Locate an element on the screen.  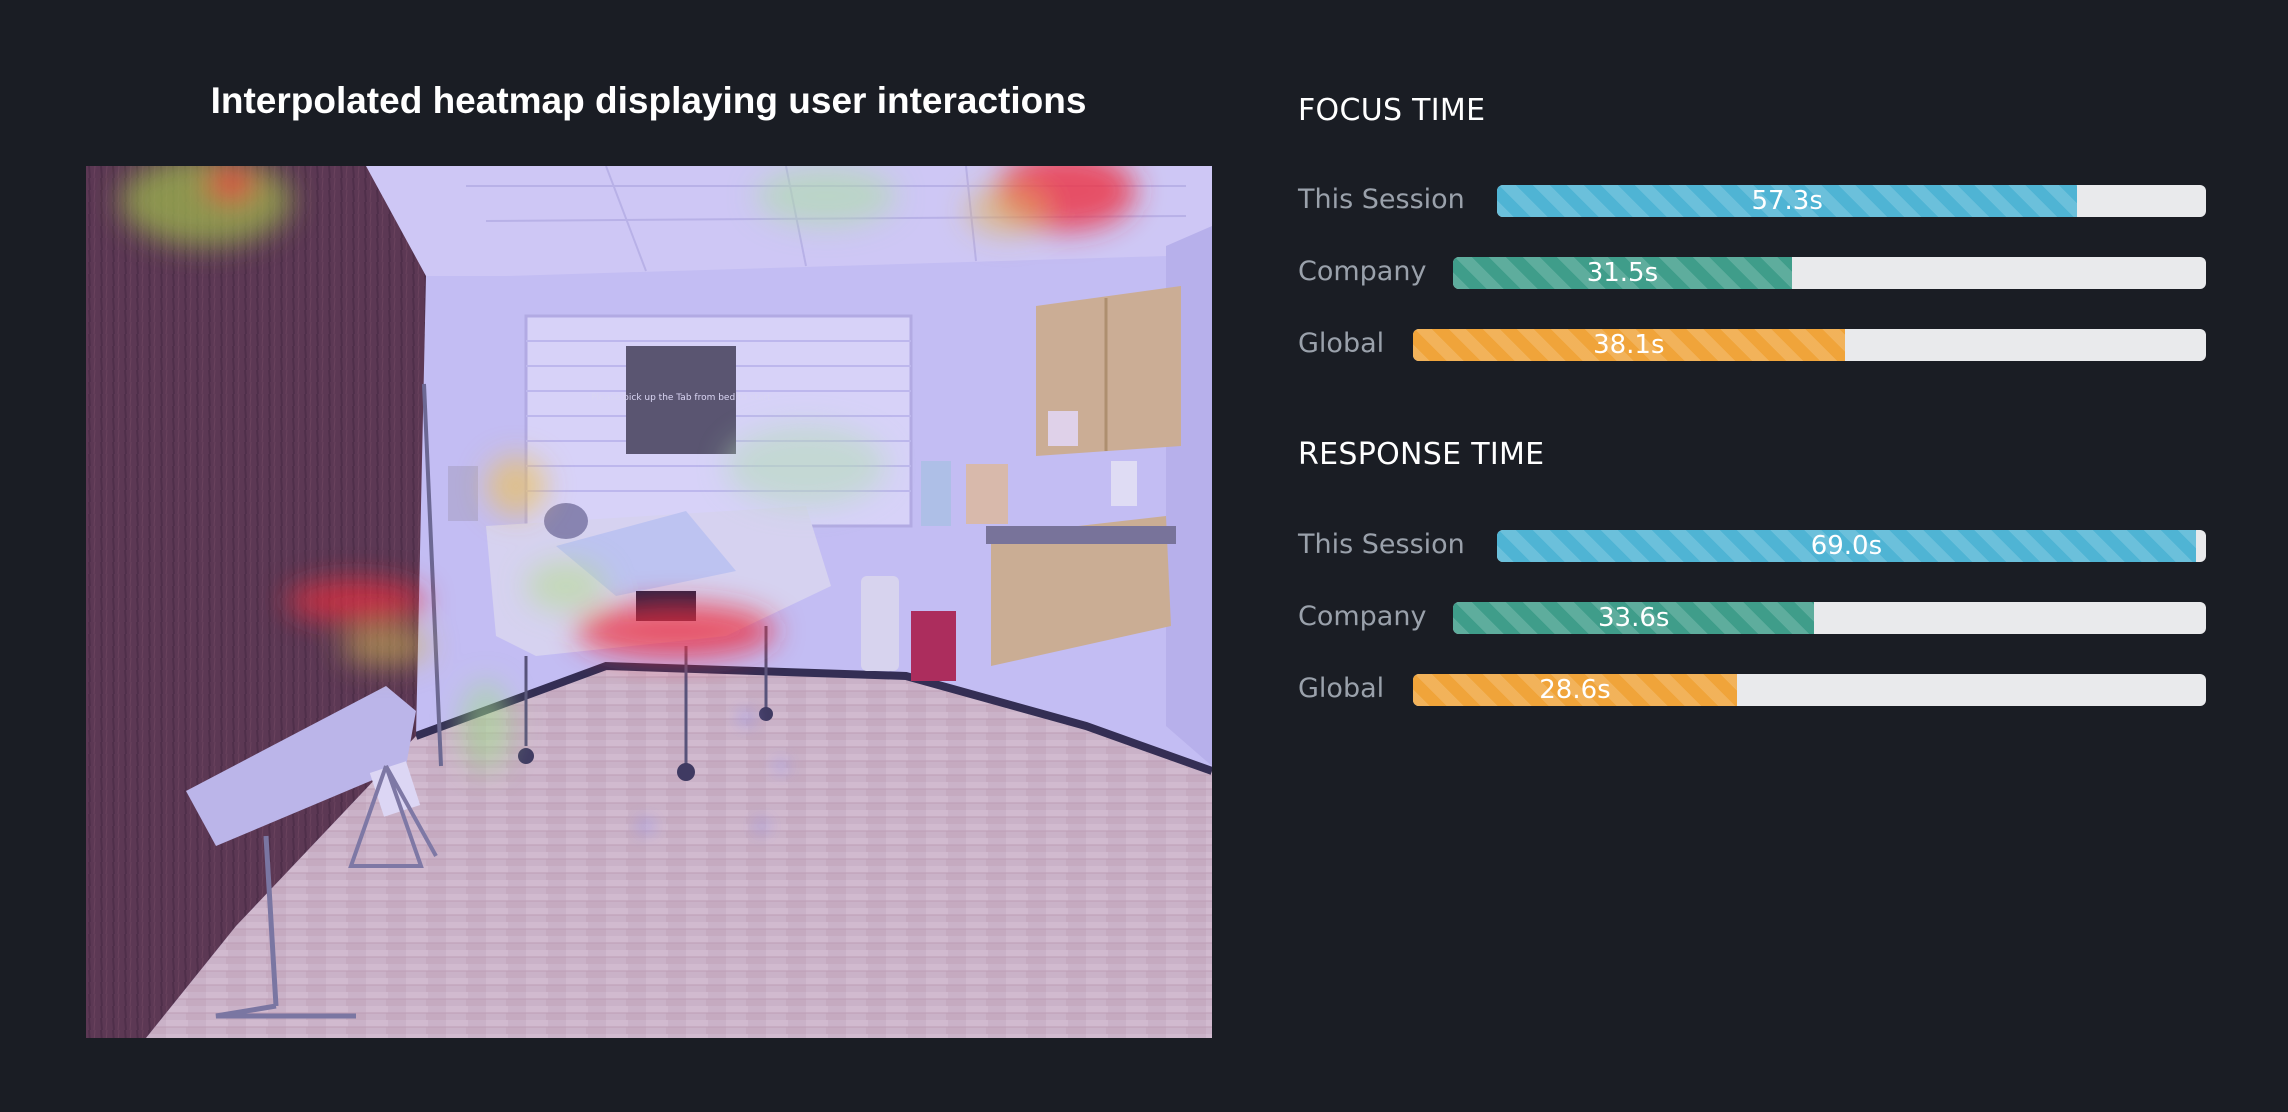
progress-track: 28.6s is located at coordinates (1809, 690).